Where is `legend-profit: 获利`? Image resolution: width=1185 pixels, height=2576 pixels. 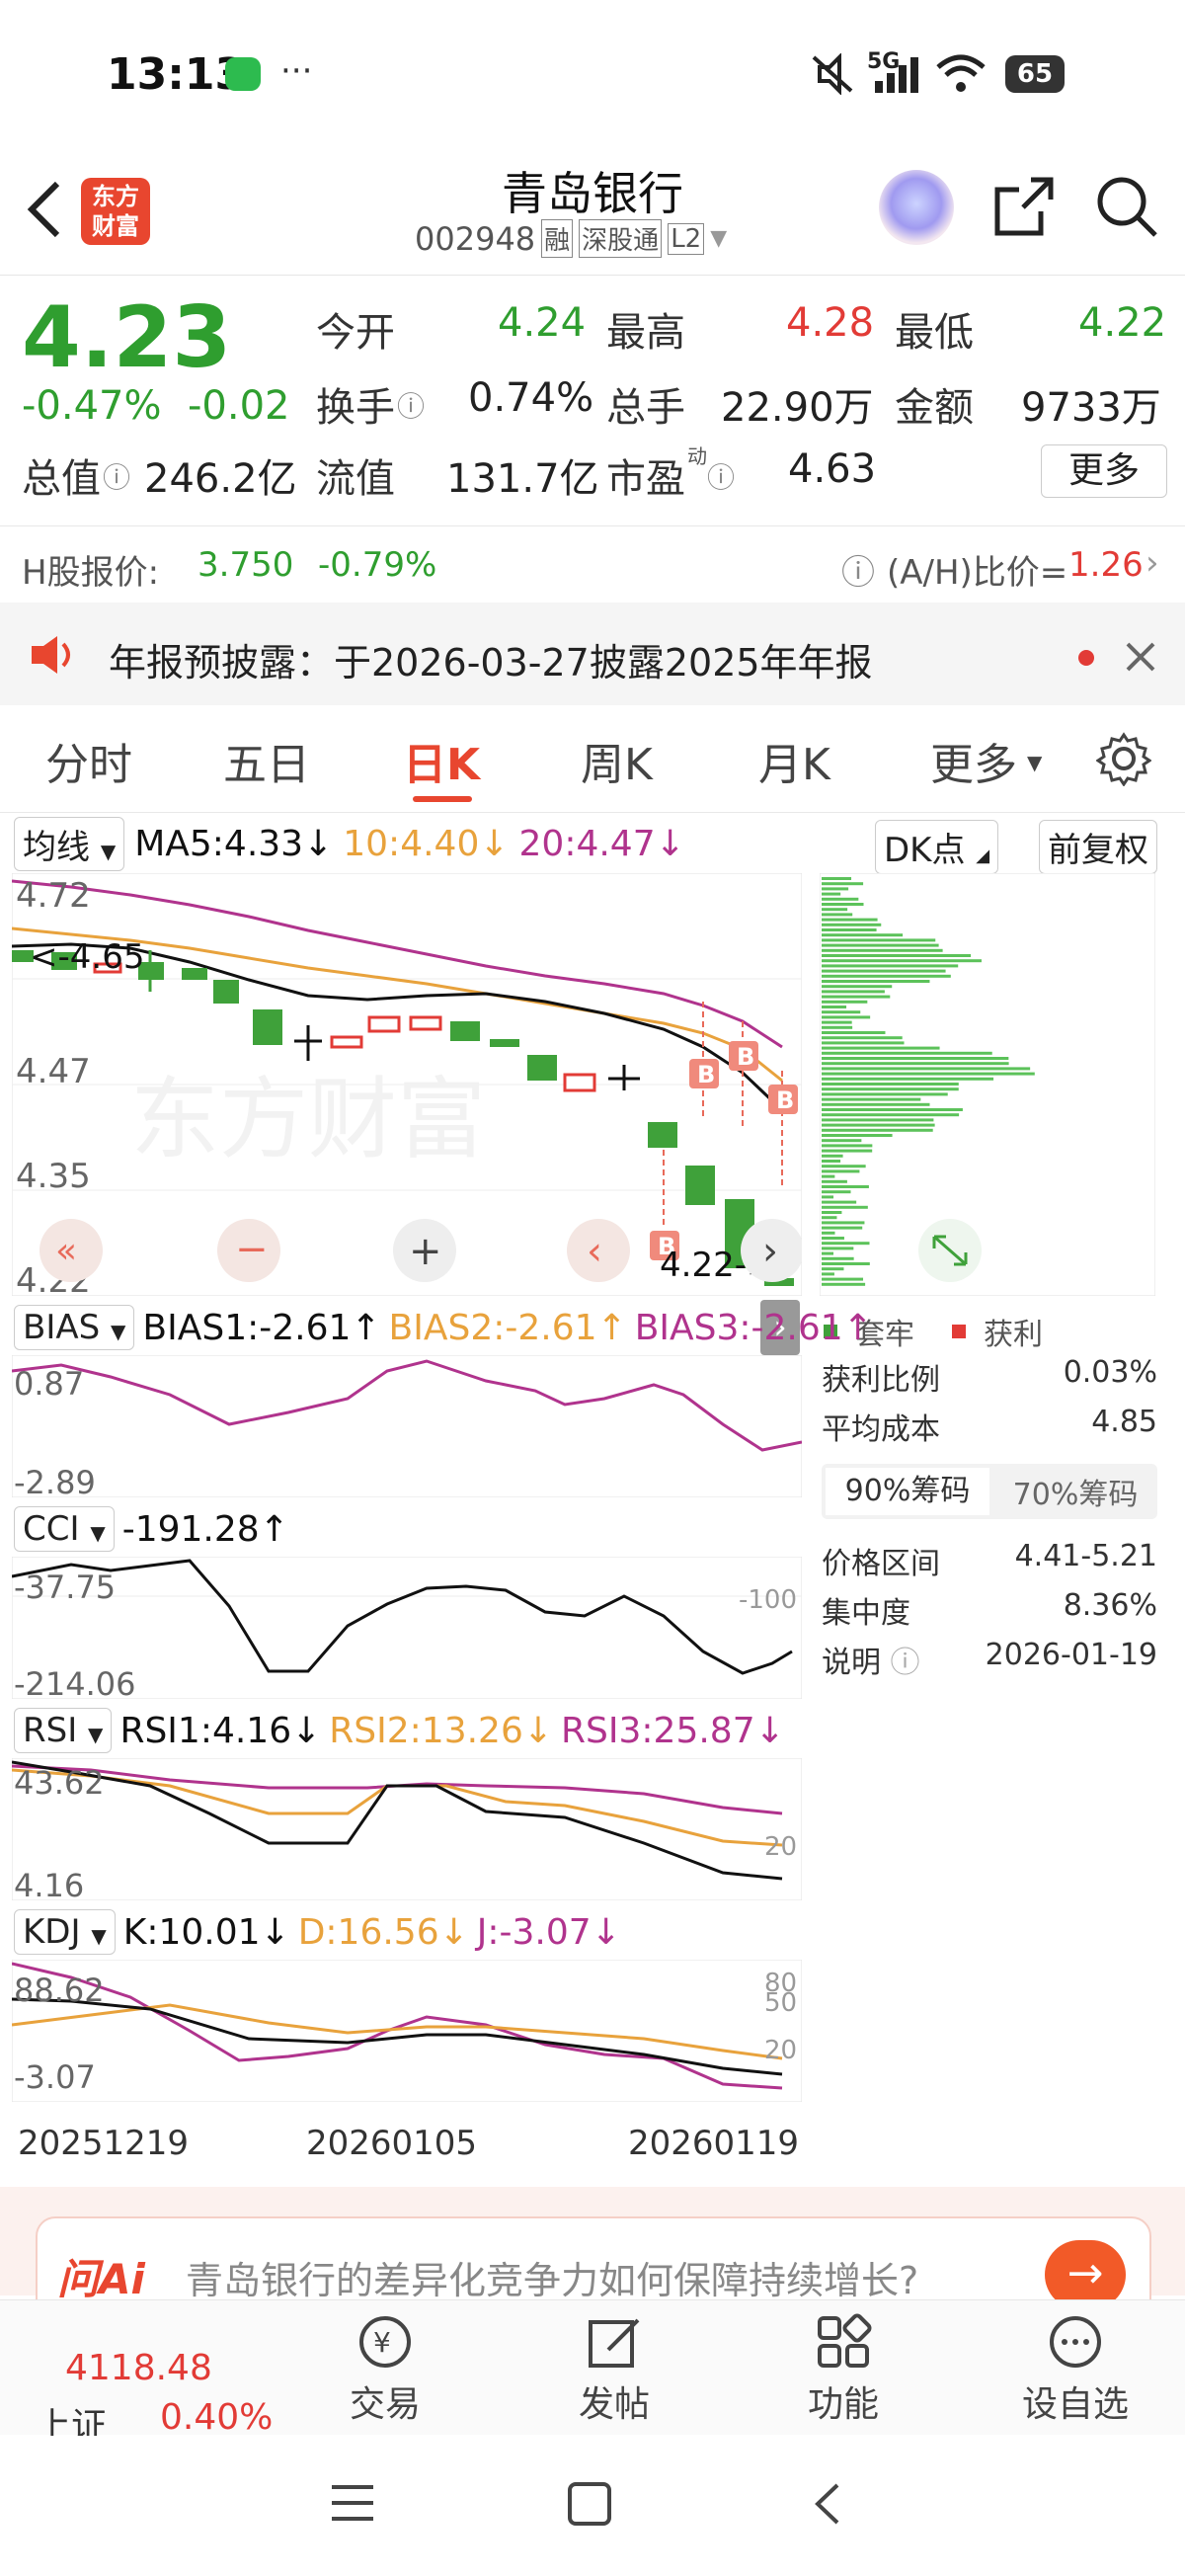
legend-profit: 获利 is located at coordinates (1014, 1335).